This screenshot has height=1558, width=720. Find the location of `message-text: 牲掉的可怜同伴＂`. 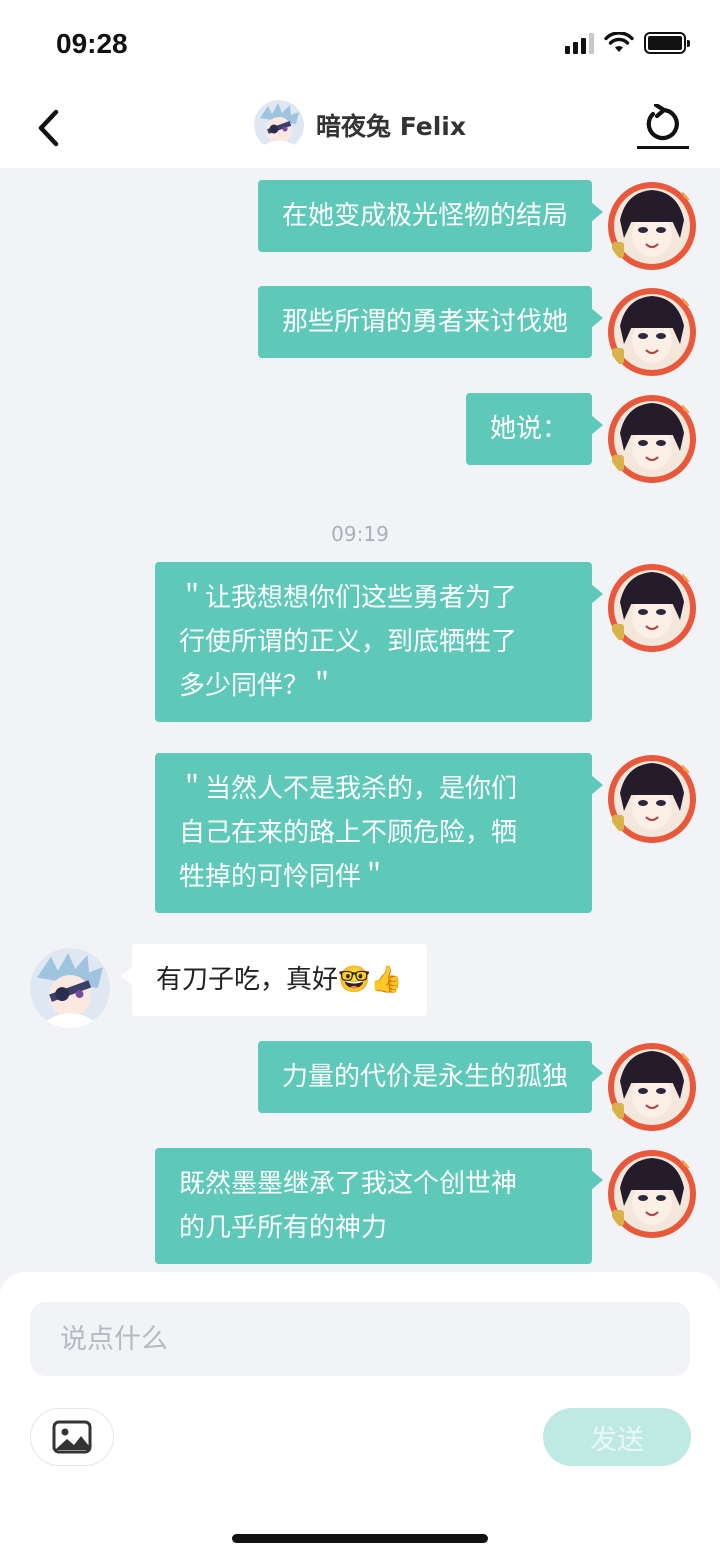

message-text: 牲掉的可怜同伴＂ is located at coordinates (283, 877).